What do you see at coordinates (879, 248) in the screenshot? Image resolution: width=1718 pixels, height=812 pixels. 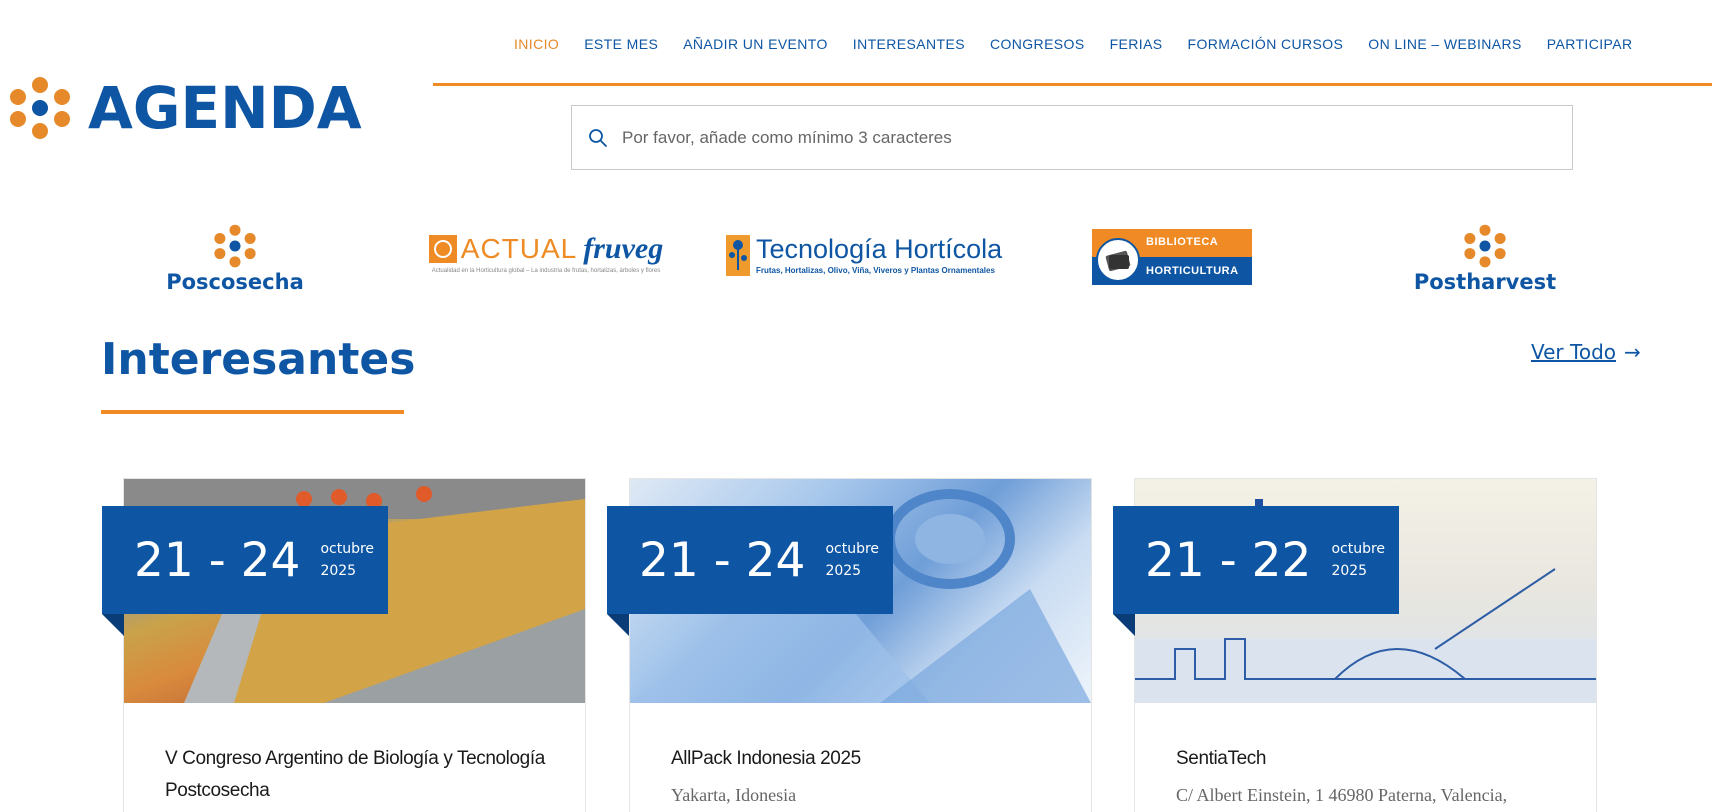 I see `tecnologia-title: Tecnología Hortícola` at bounding box center [879, 248].